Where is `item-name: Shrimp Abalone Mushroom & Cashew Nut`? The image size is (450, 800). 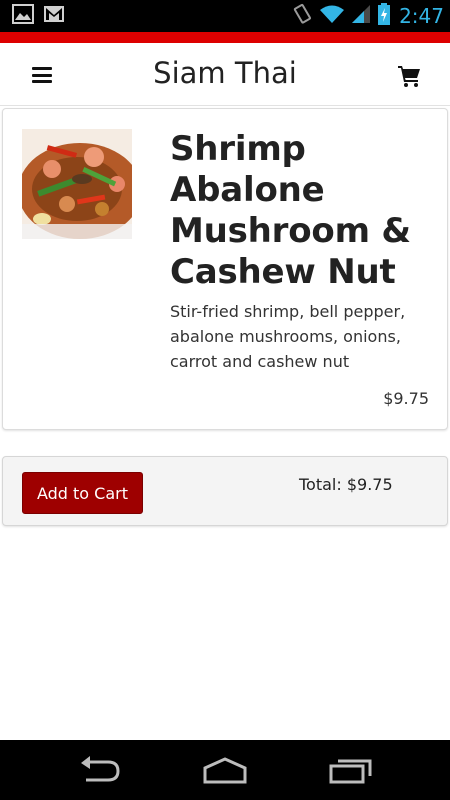
item-name: Shrimp Abalone Mushroom & Cashew Nut is located at coordinates (290, 210).